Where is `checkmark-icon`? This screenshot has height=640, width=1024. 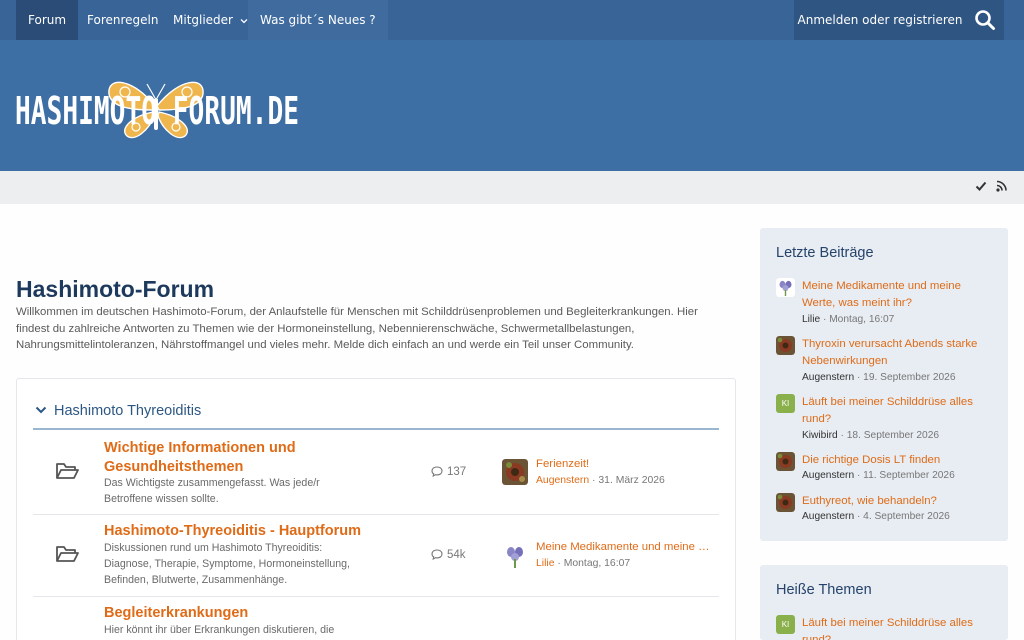
checkmark-icon is located at coordinates (981, 186).